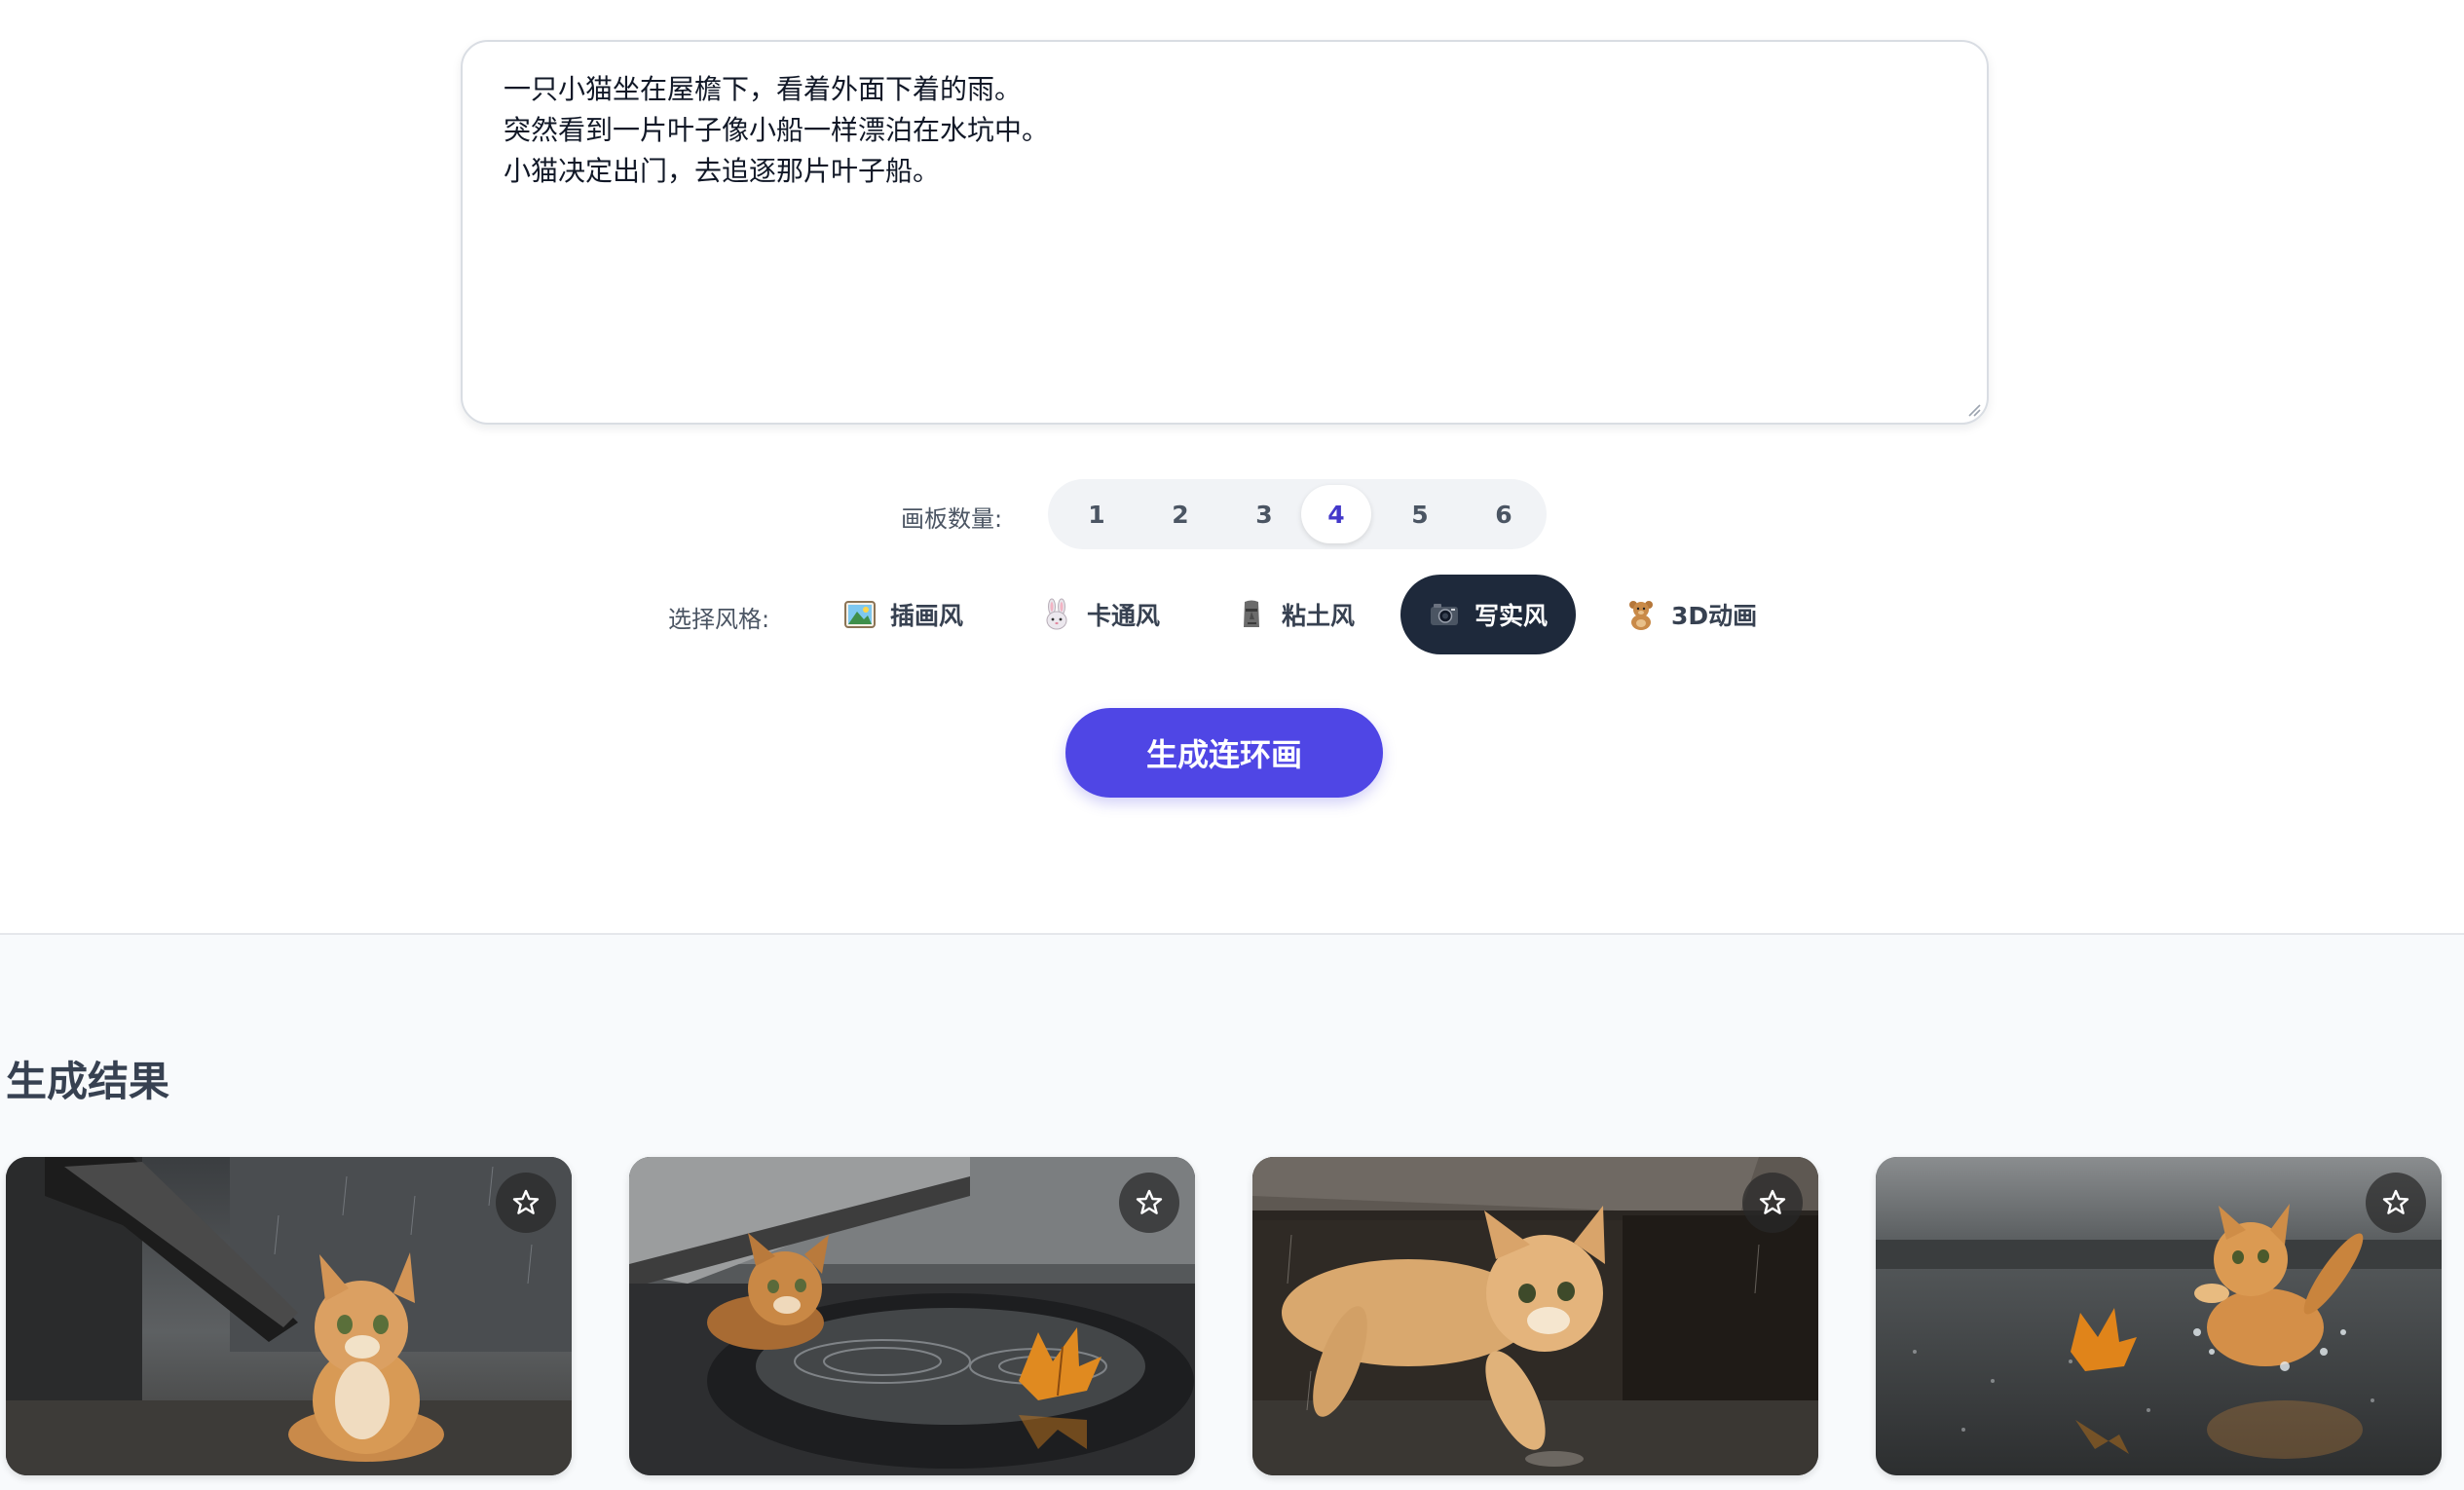  I want to click on panel-count-option-3: 3, so click(1264, 514).